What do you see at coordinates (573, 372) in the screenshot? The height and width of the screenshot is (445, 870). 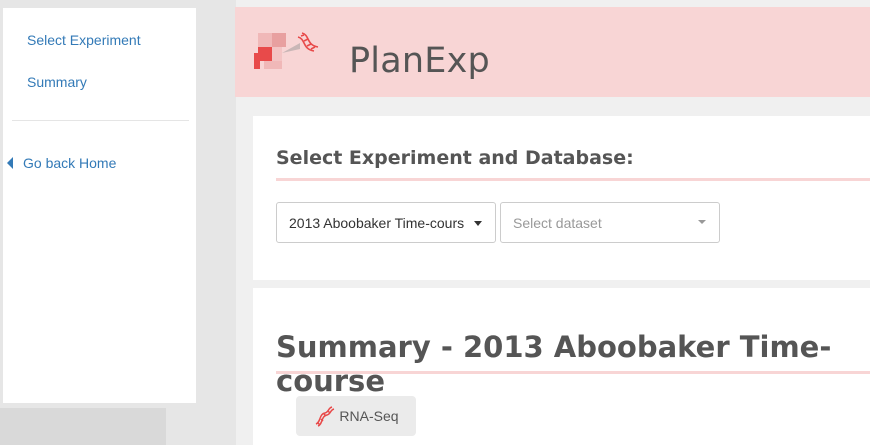 I see `summary-panel-underline` at bounding box center [573, 372].